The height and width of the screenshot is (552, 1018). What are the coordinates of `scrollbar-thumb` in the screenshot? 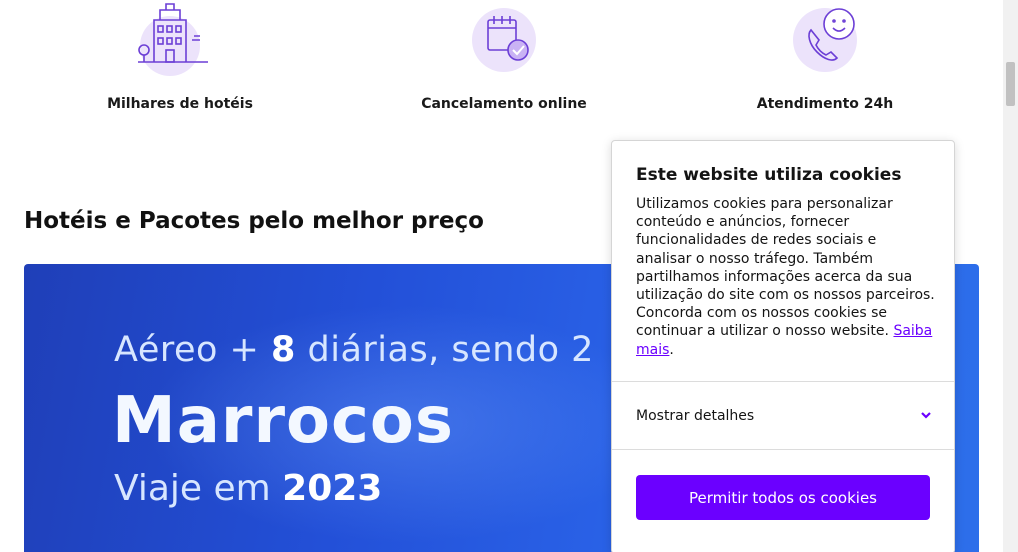 It's located at (1010, 84).